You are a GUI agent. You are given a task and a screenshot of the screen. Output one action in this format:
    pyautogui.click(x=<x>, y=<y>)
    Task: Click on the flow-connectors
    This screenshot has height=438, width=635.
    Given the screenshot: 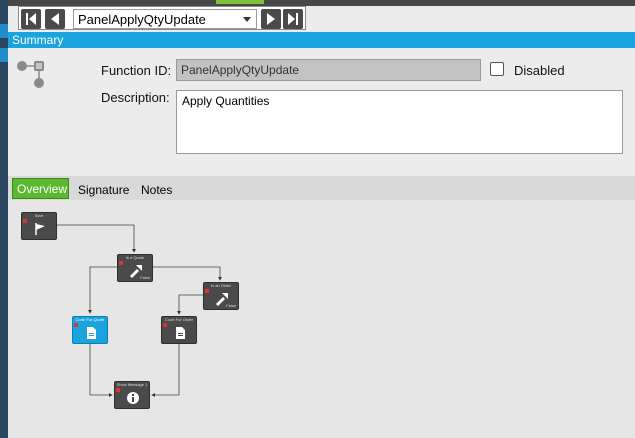 What is the action you would take?
    pyautogui.click(x=139, y=310)
    